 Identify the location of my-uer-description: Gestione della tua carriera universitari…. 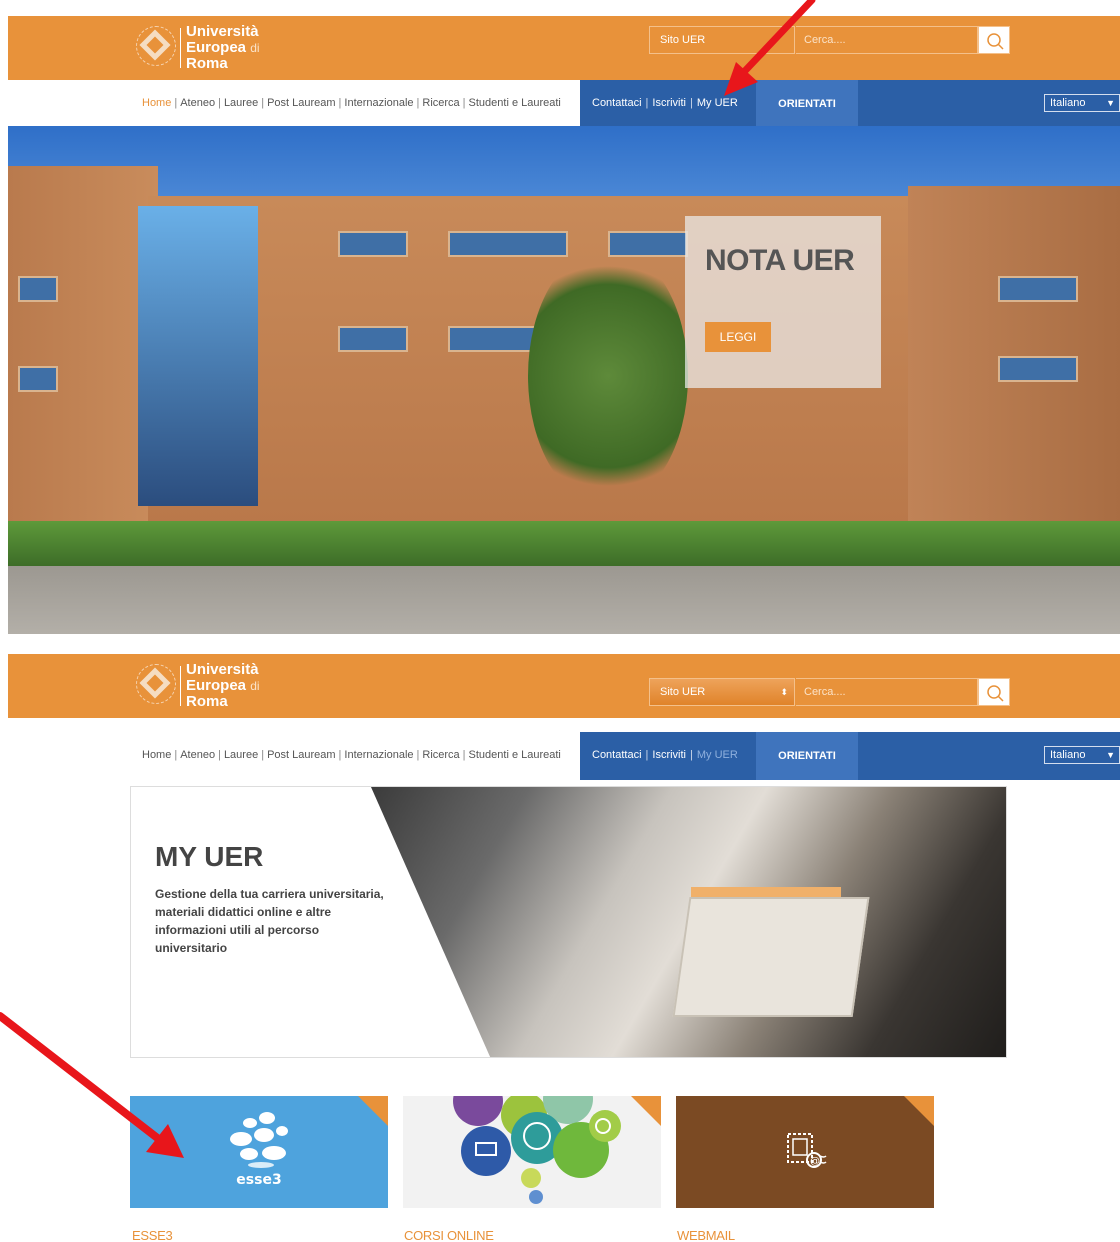
(269, 921).